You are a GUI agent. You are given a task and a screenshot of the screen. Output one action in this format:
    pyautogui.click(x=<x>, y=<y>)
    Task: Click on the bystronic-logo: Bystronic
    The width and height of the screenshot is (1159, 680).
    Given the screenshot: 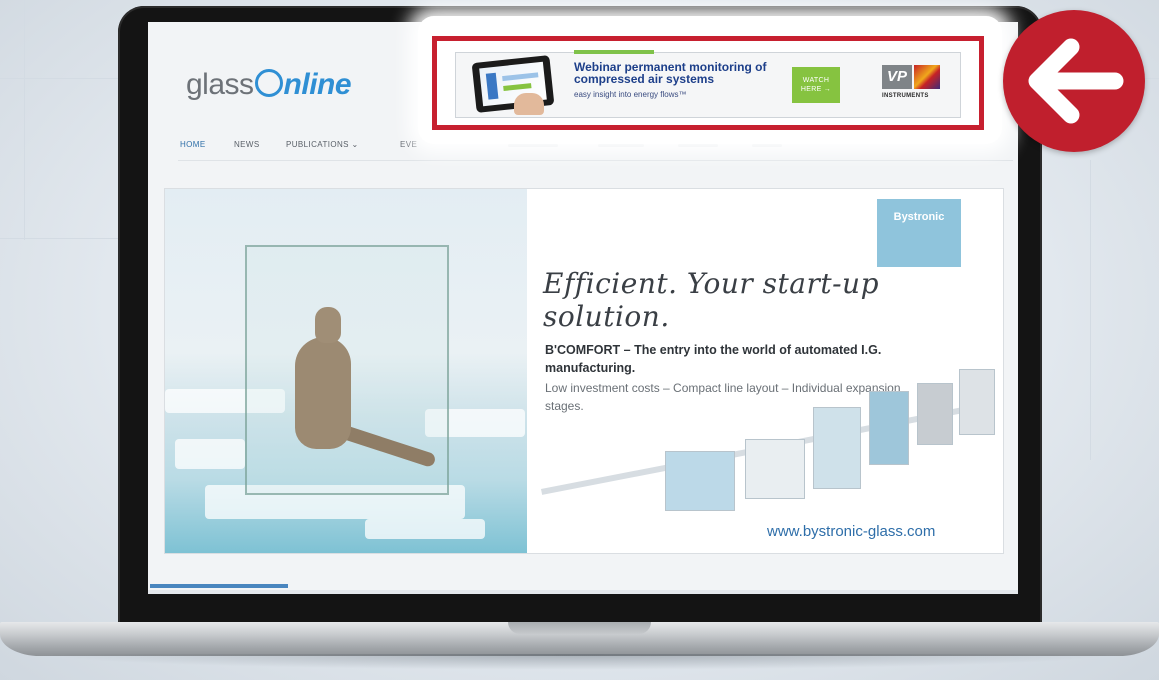 What is the action you would take?
    pyautogui.click(x=919, y=233)
    